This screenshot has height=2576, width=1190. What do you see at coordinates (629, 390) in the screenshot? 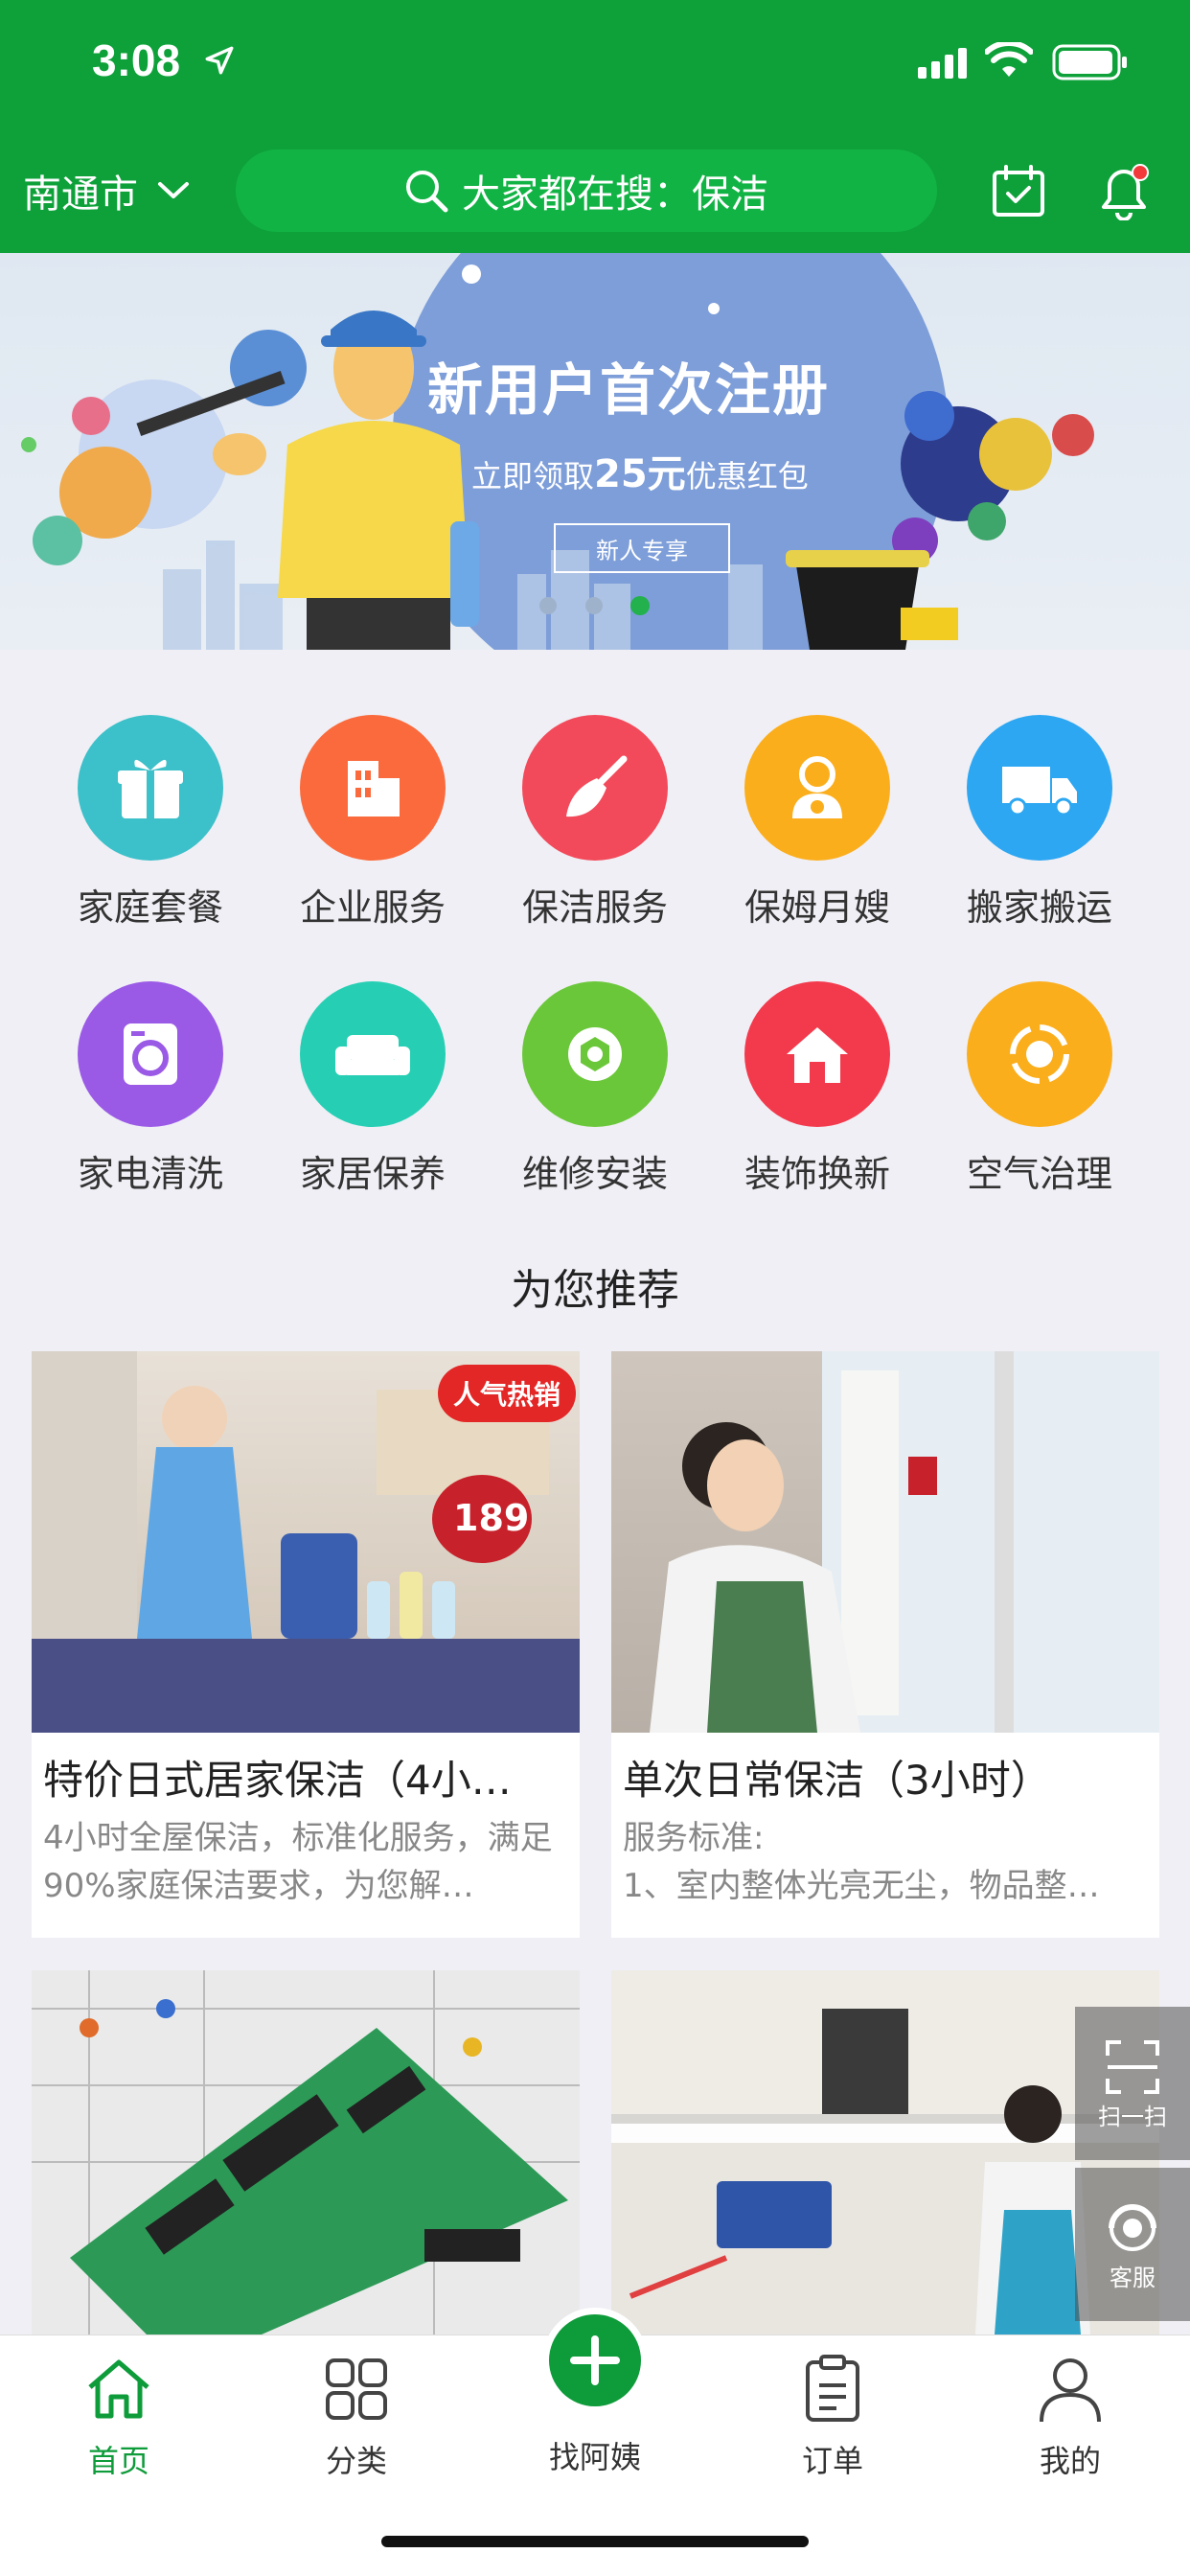
I see `banner-title: 新用户首次注册` at bounding box center [629, 390].